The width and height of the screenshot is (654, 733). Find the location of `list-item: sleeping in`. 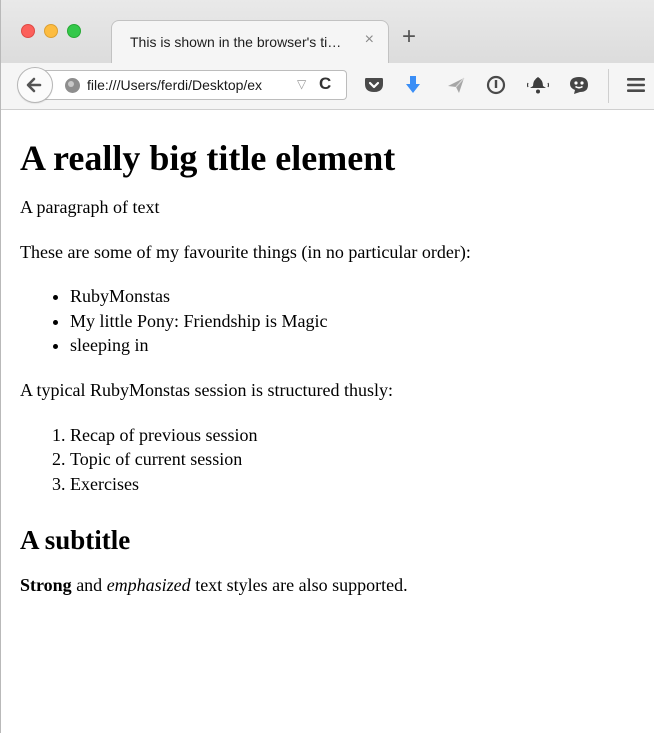

list-item: sleeping in is located at coordinates (355, 345).